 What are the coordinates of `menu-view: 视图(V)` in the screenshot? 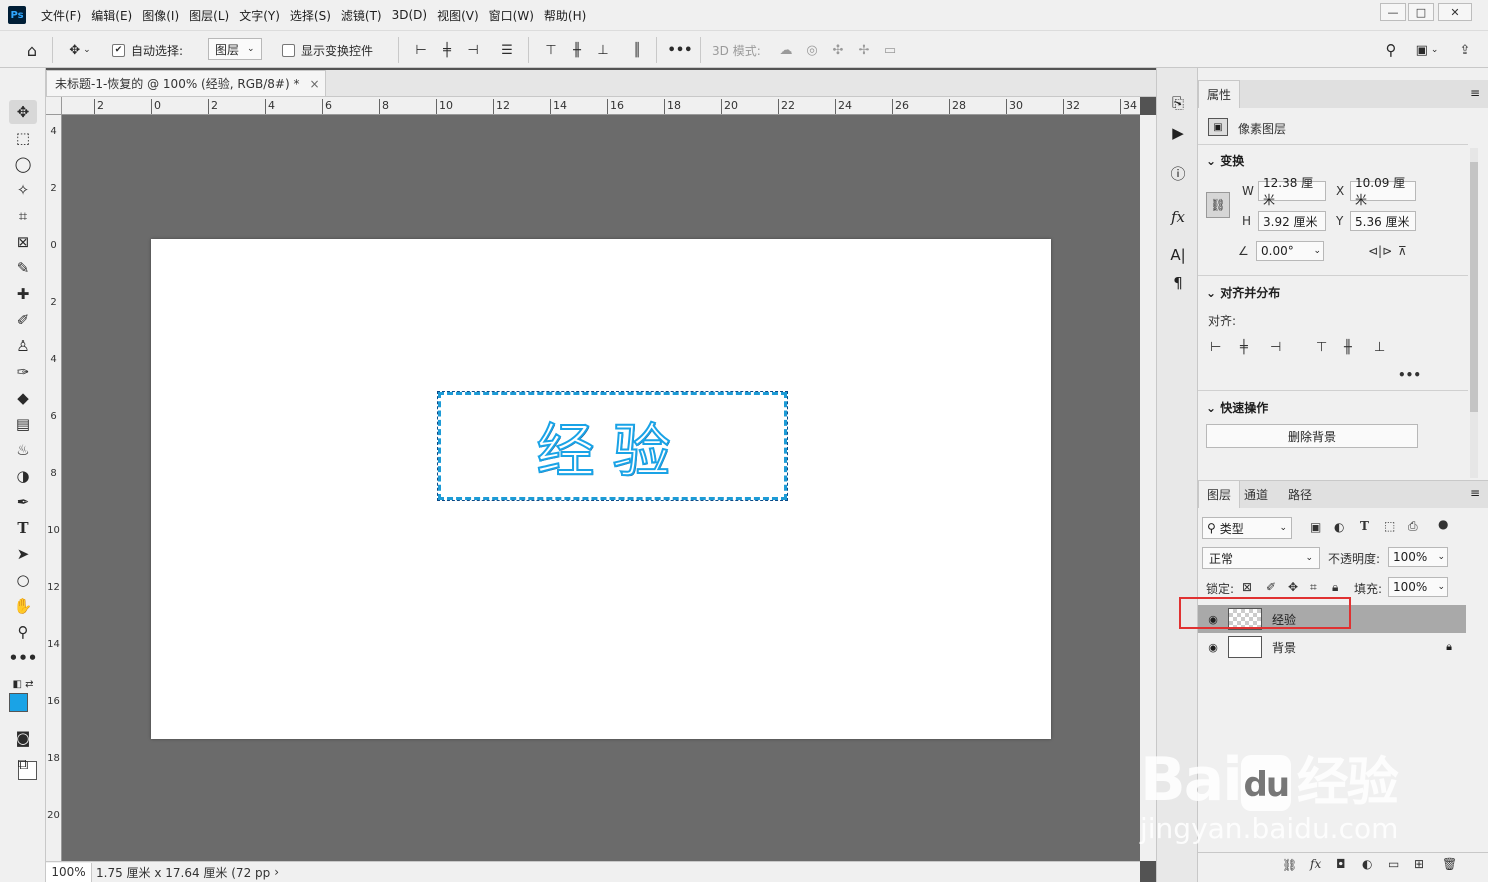 It's located at (458, 15).